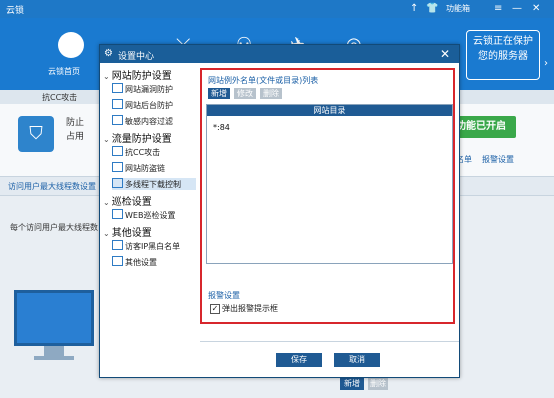  I want to click on tree-item-hotlink: 网站防盗链, so click(138, 168).